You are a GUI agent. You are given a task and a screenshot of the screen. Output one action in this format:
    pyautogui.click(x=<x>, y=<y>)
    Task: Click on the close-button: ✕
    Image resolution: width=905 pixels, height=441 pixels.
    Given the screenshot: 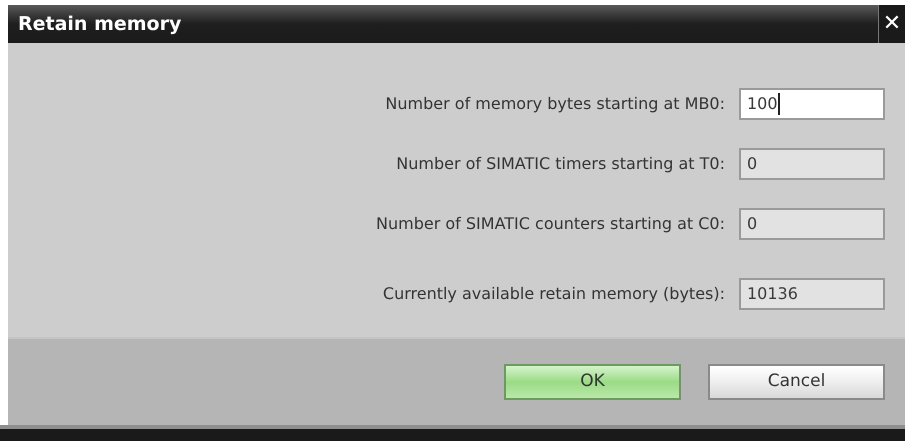 What is the action you would take?
    pyautogui.click(x=892, y=24)
    